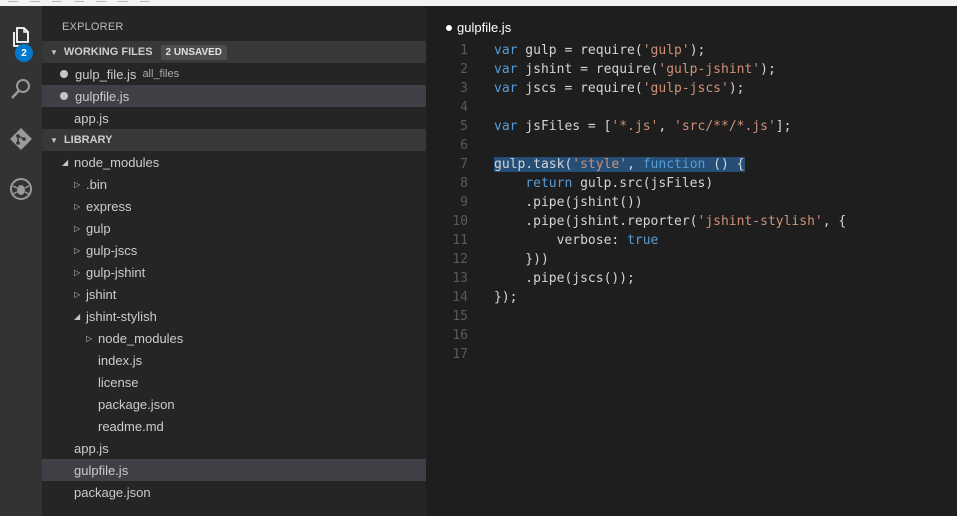  What do you see at coordinates (234, 52) in the screenshot?
I see `working-files-header: ▼ WORKING FILES 2 UNSAVED` at bounding box center [234, 52].